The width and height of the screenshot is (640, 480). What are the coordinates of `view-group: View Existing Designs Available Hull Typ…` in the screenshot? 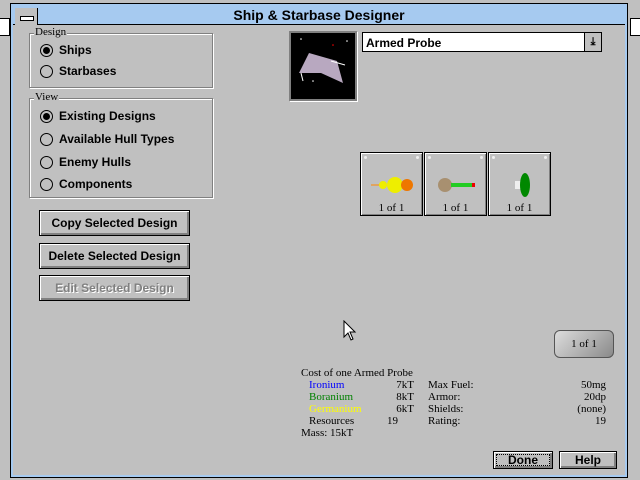 It's located at (121, 144).